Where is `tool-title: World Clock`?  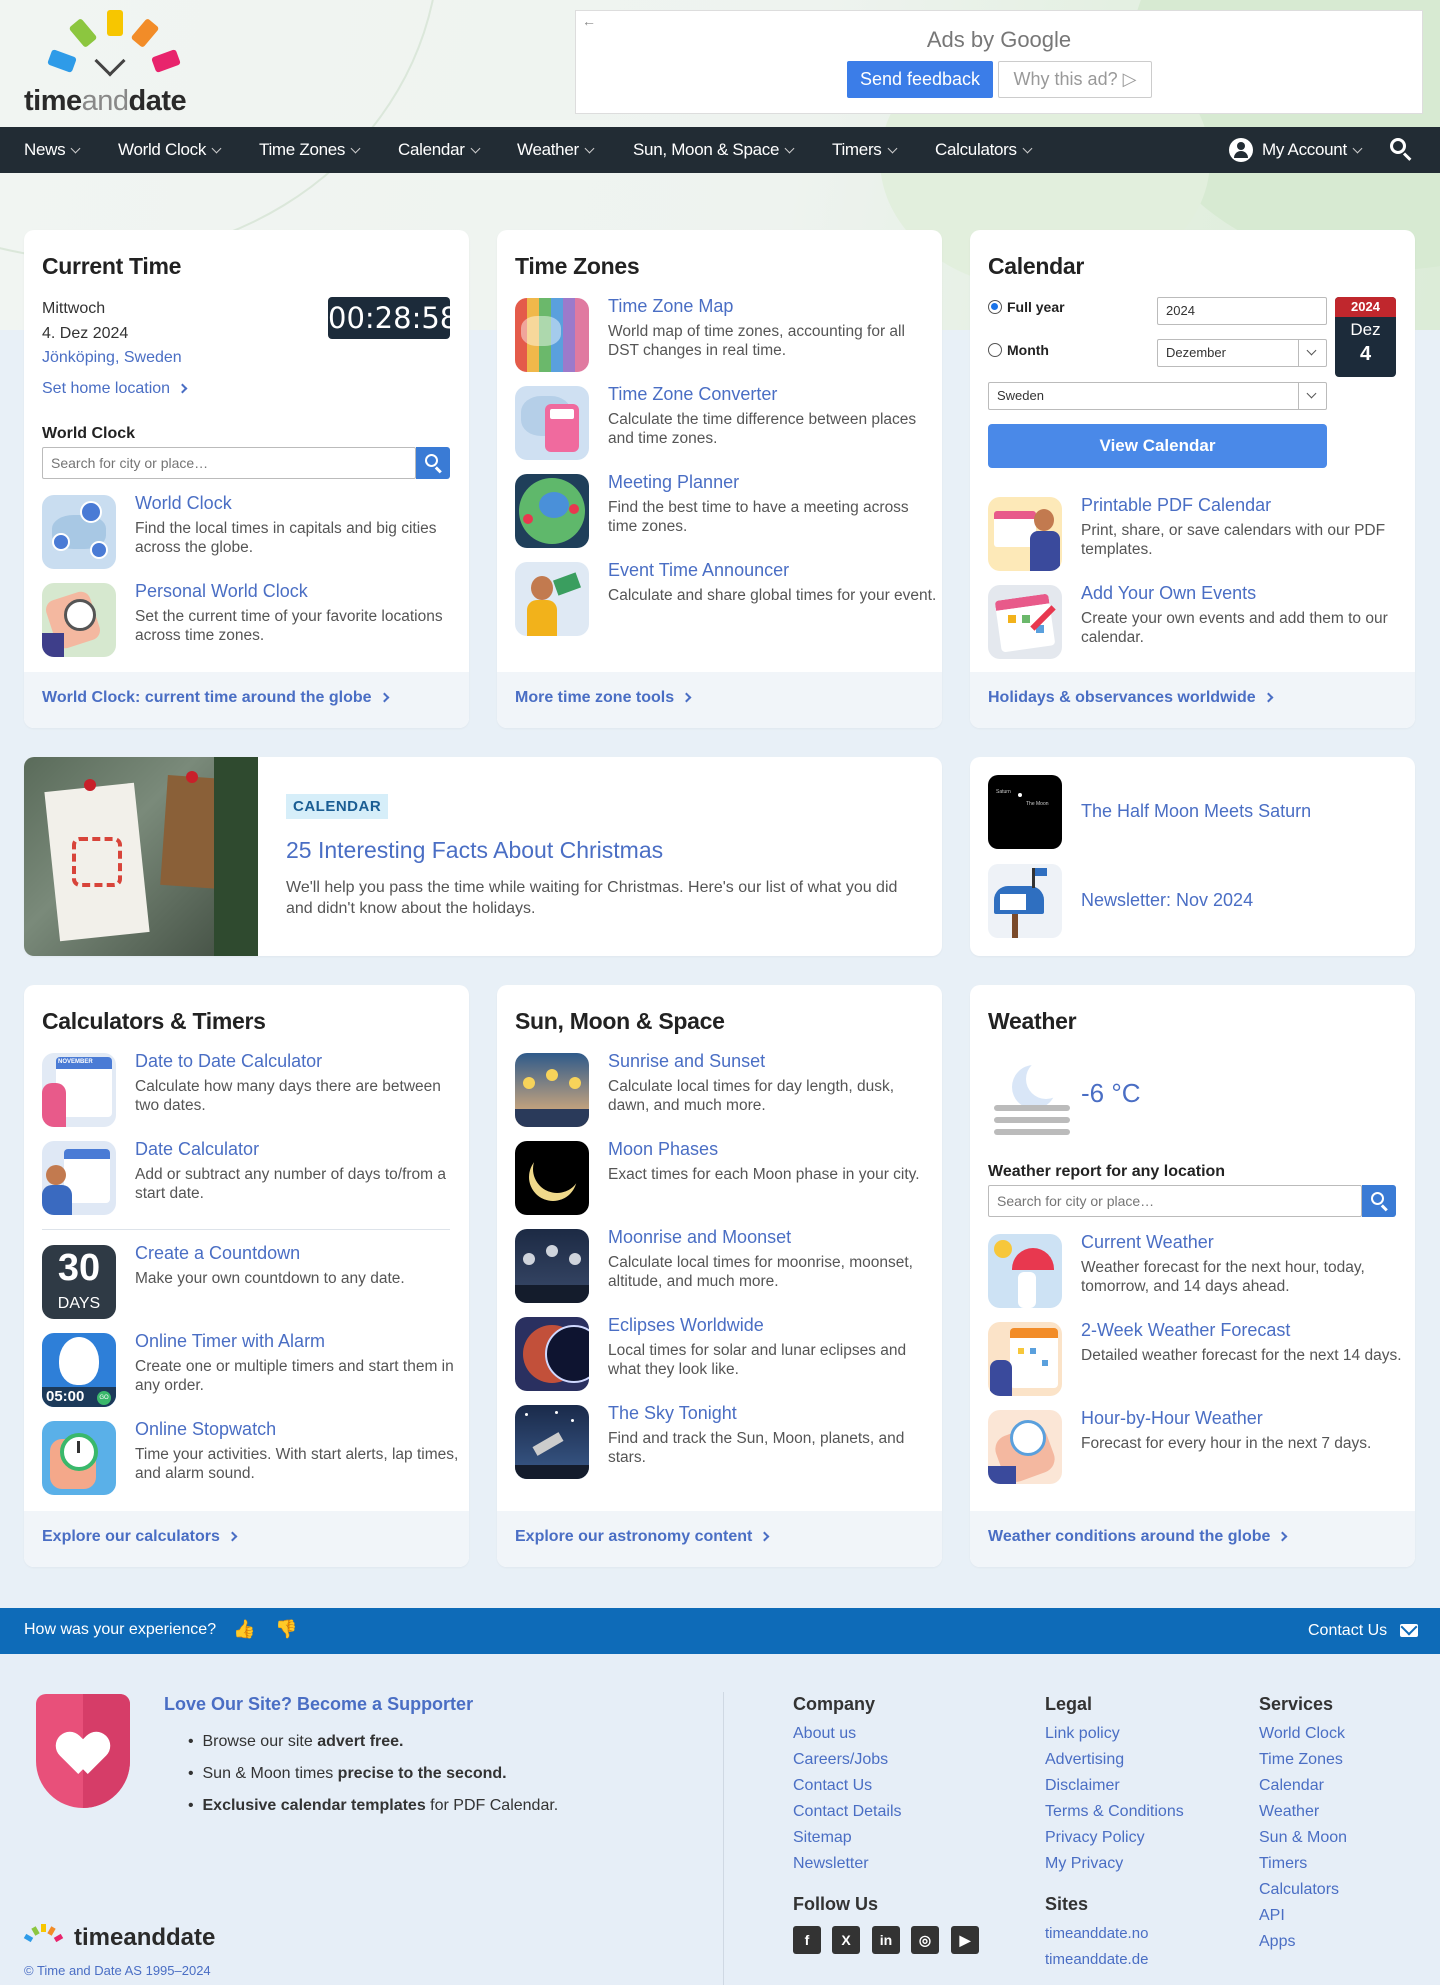 tool-title: World Clock is located at coordinates (183, 503).